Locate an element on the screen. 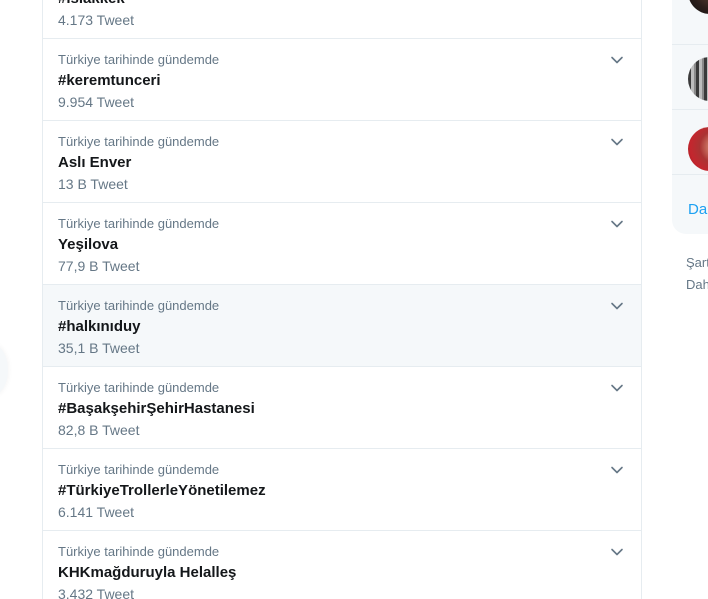 This screenshot has width=708, height=599. trend-name: #ıslakkek is located at coordinates (91, 4).